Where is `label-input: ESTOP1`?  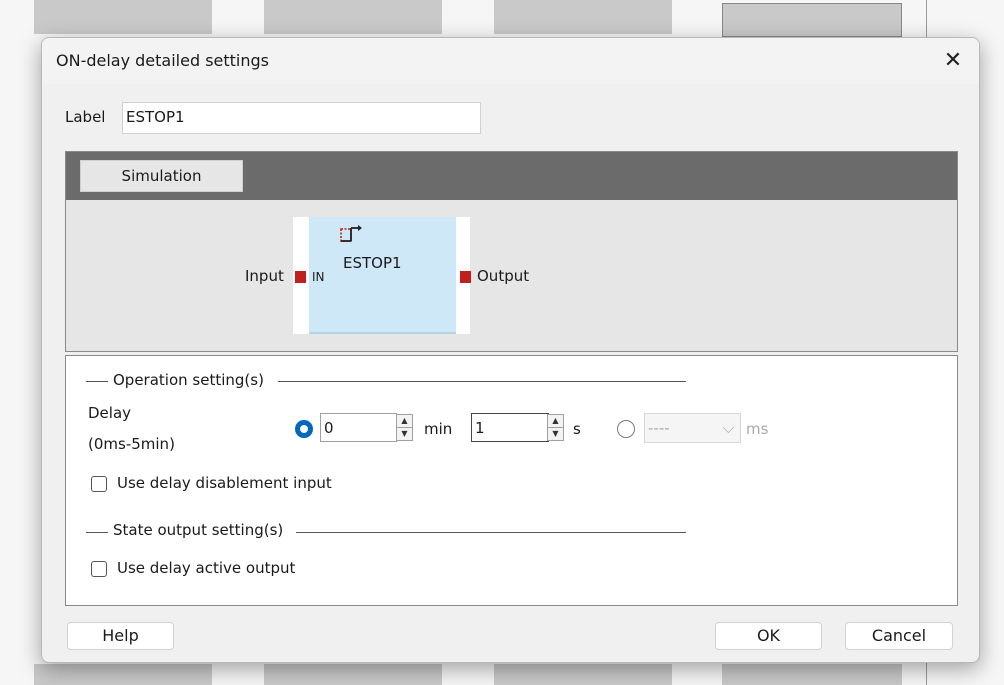
label-input: ESTOP1 is located at coordinates (301, 118).